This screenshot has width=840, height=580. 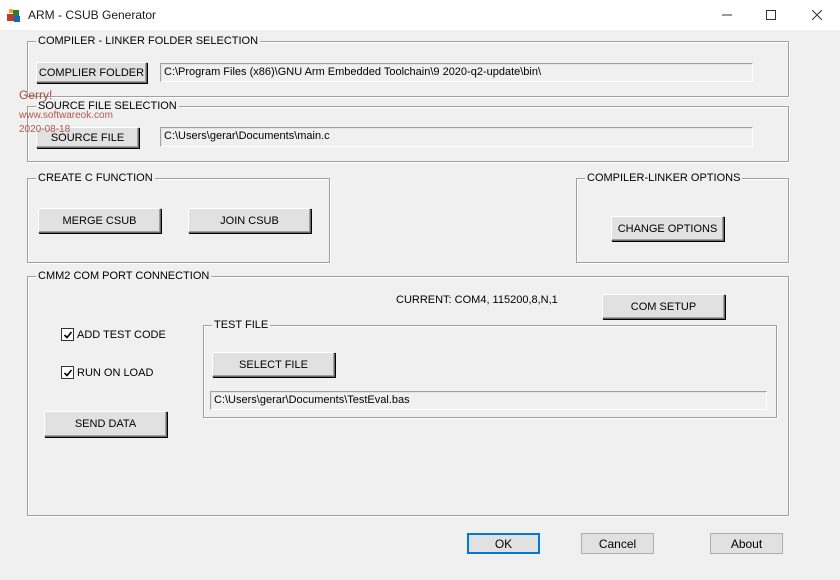 What do you see at coordinates (115, 372) in the screenshot?
I see `run-on-load-label: RUN ON LOAD` at bounding box center [115, 372].